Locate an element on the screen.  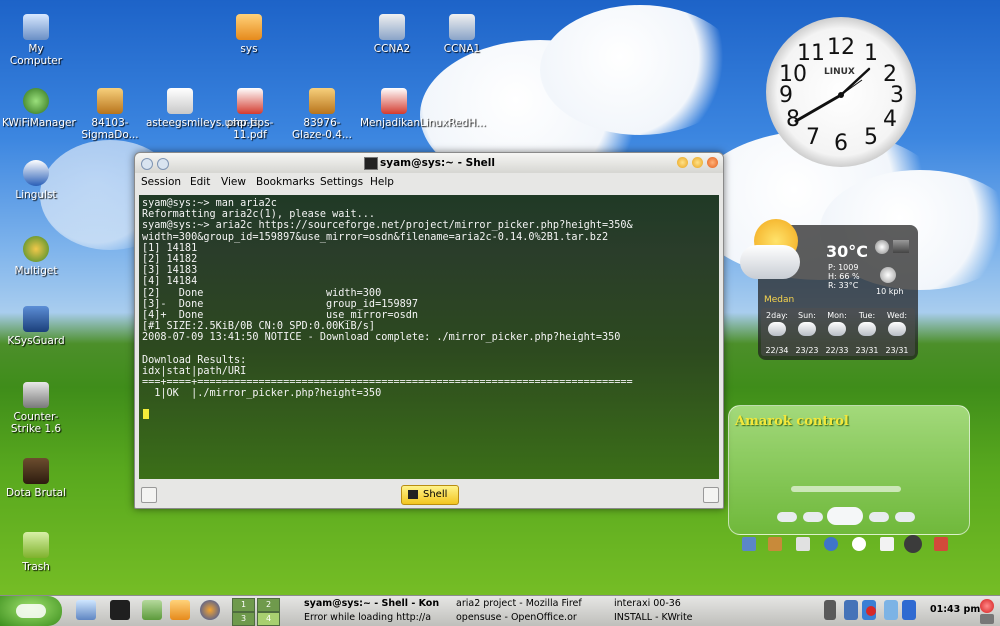
forecast-temps: 23/23 is located at coordinates (807, 350).